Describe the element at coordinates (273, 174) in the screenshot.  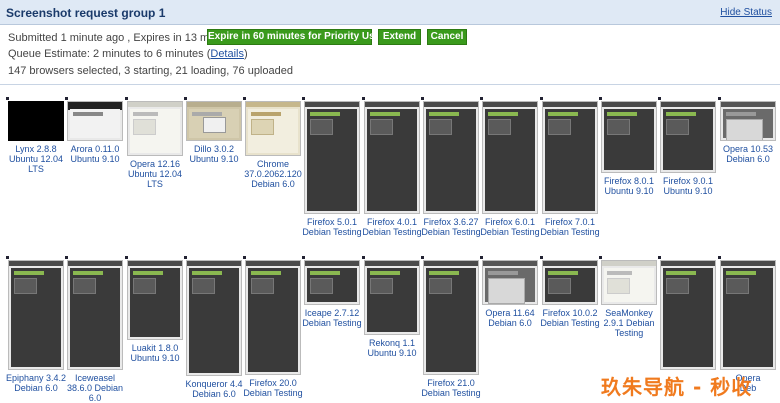
I see `browser-label: Chrome 37.0.2062.120 Debian 6.0` at that location.